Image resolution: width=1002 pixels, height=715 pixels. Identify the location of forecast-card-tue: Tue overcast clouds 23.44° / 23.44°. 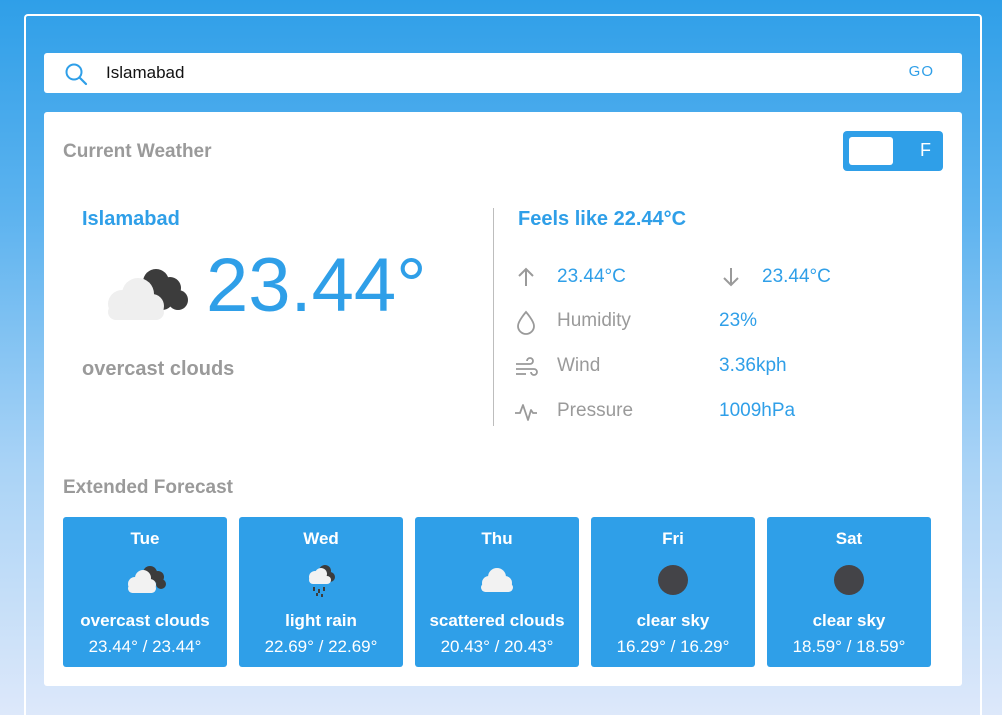
(145, 592).